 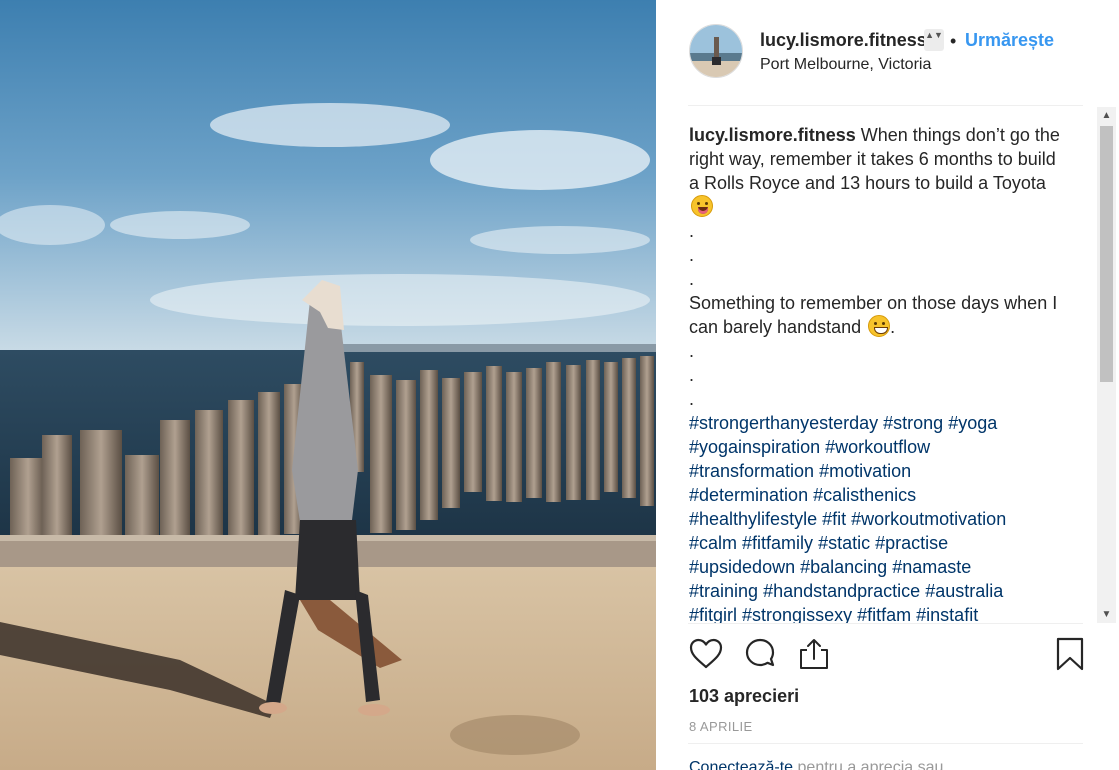 I want to click on share-button, so click(x=814, y=654).